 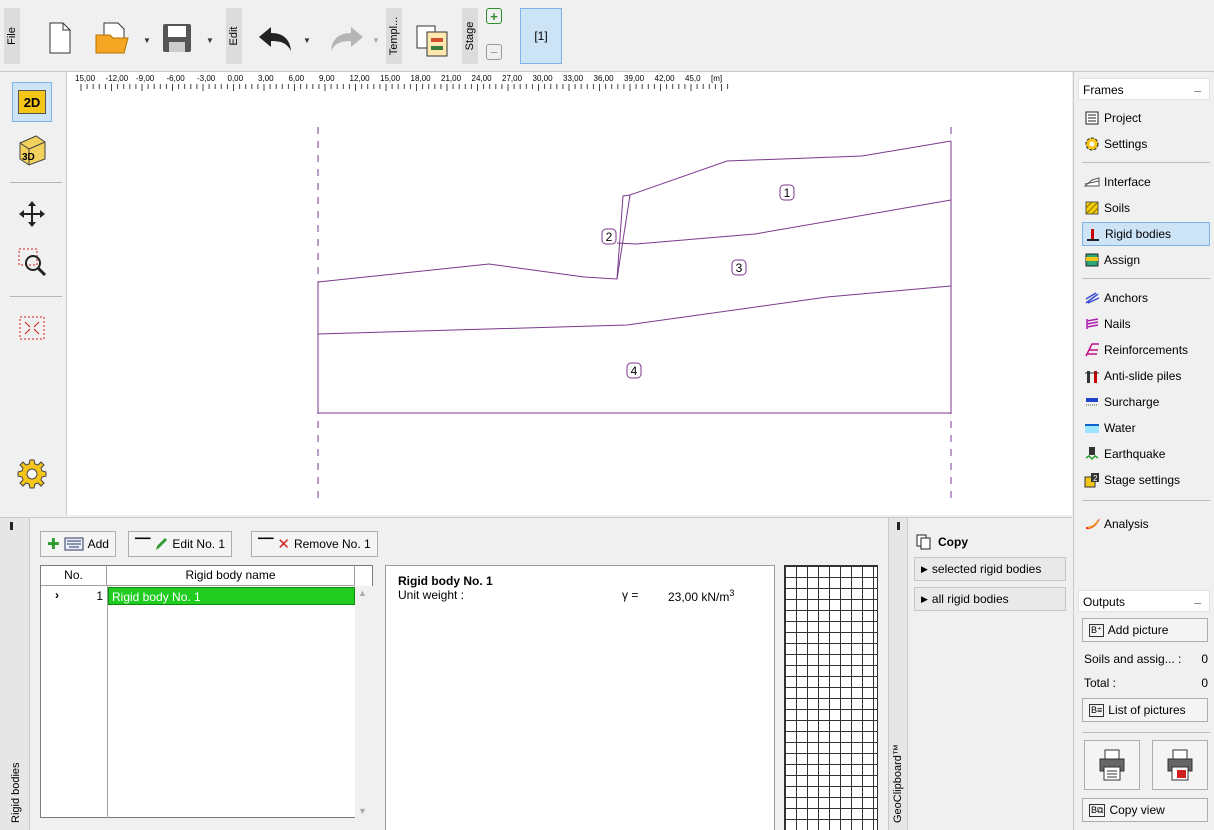 I want to click on copy-title: Copy, so click(x=953, y=542).